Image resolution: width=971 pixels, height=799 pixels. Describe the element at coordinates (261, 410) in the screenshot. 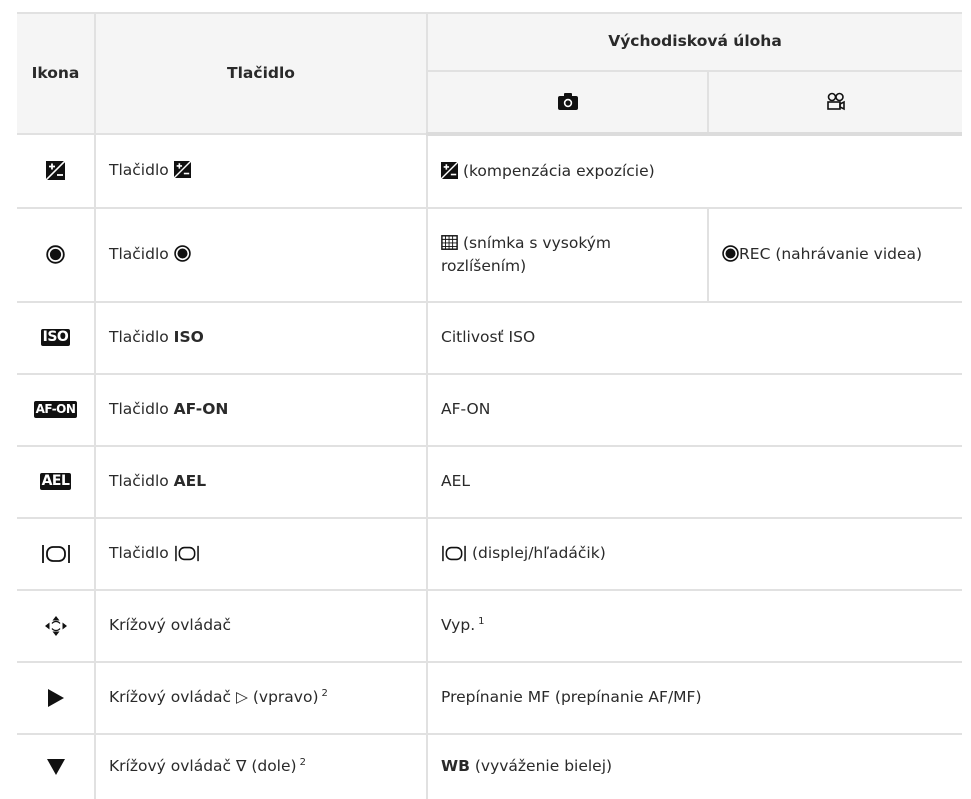

I see `button-cell: Tlačidlo AF-ON` at that location.